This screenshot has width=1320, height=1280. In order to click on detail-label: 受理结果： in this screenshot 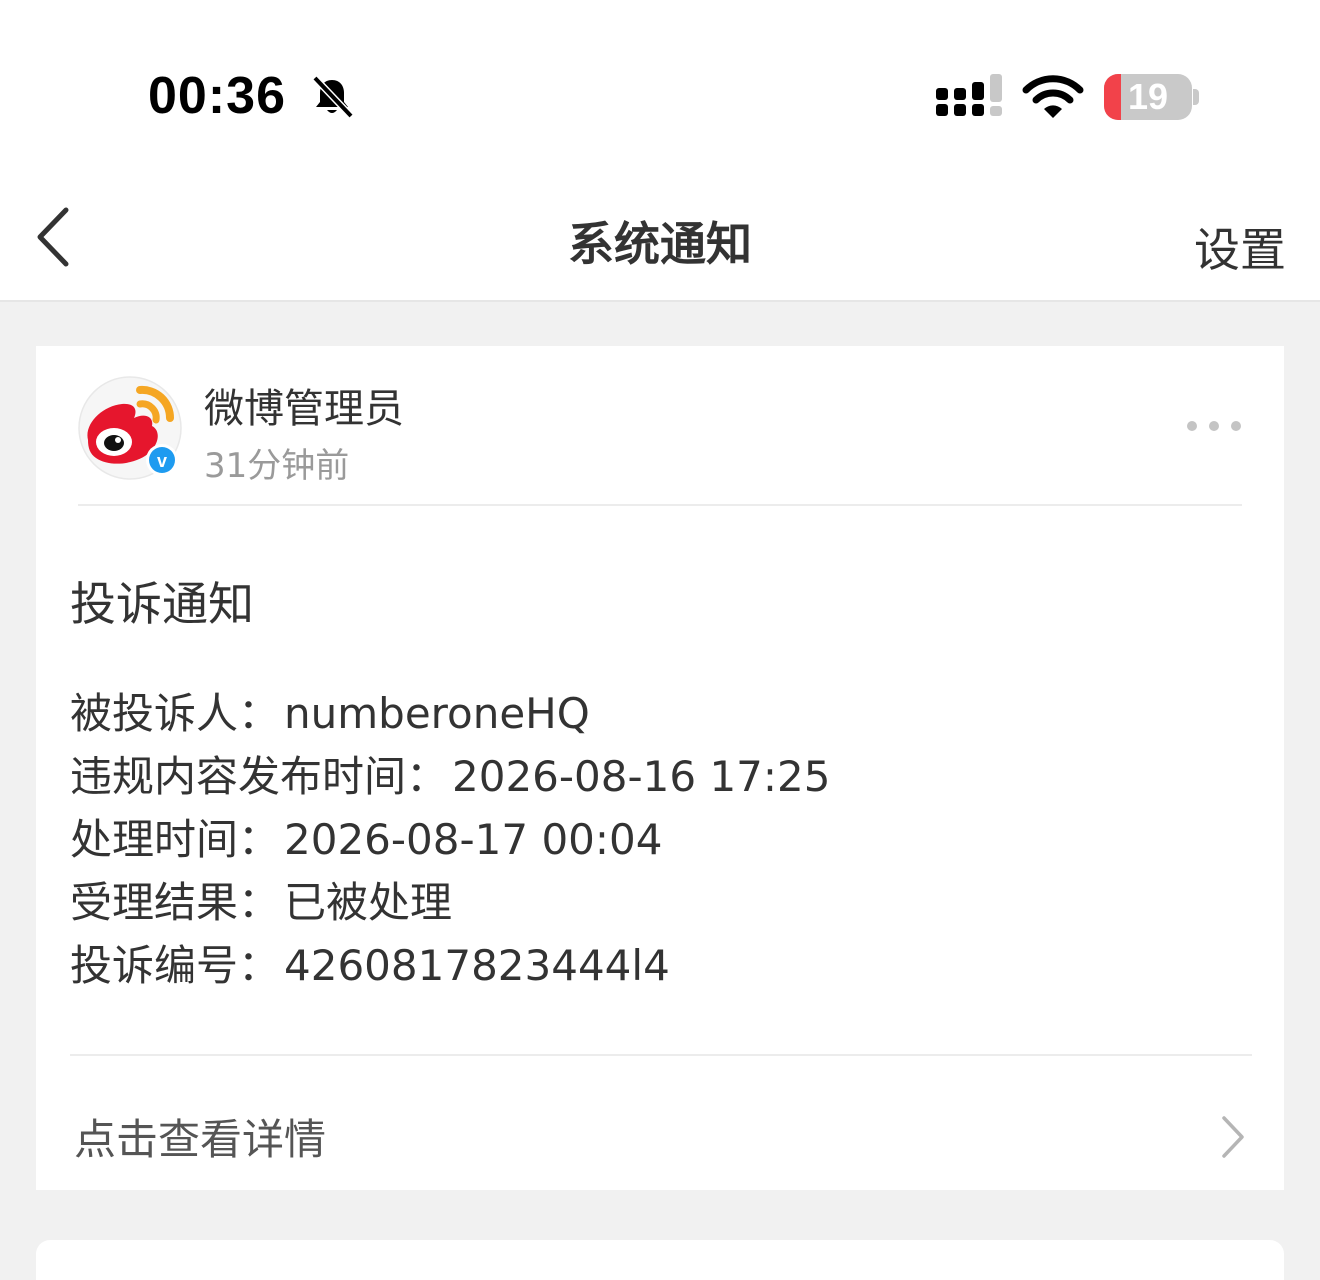, I will do `click(175, 902)`.